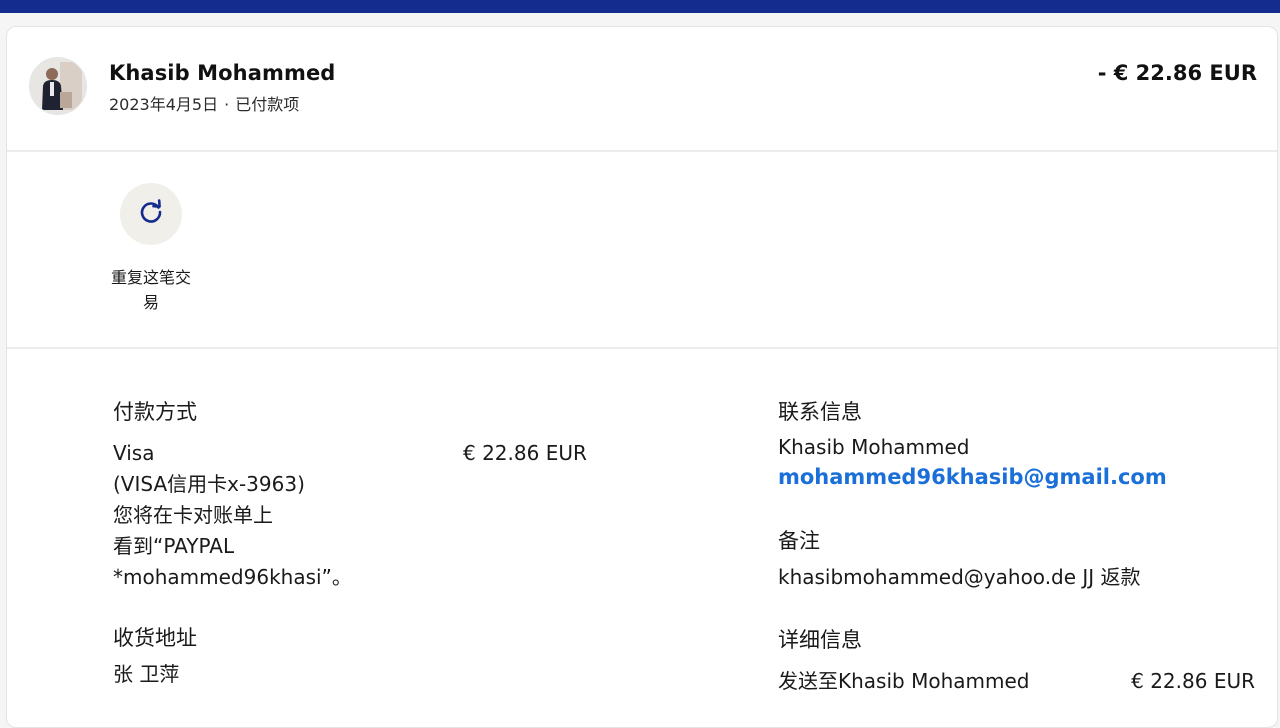  I want to click on contact-email-link: mohammed96khasib@gmail.com, so click(972, 477).